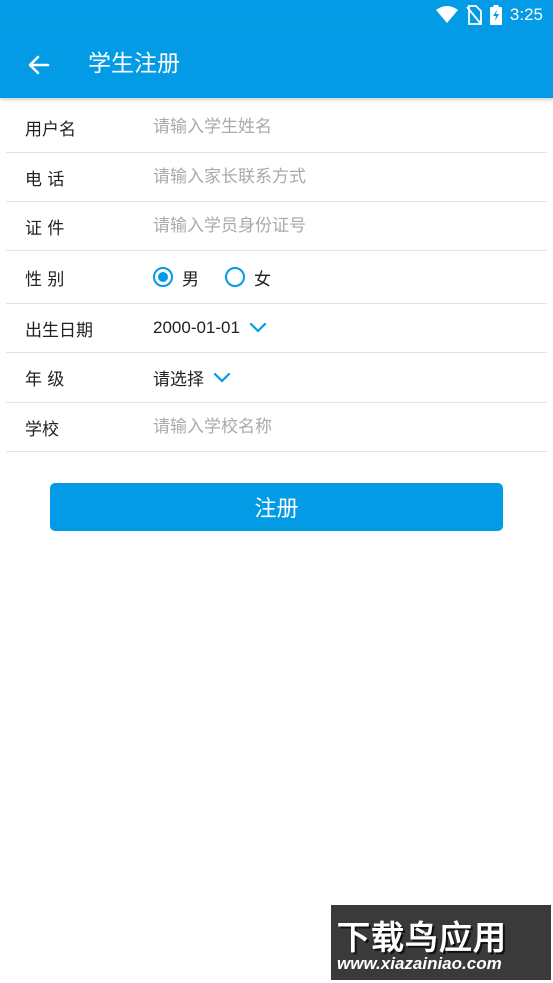  What do you see at coordinates (163, 277) in the screenshot?
I see `radio-checked-icon` at bounding box center [163, 277].